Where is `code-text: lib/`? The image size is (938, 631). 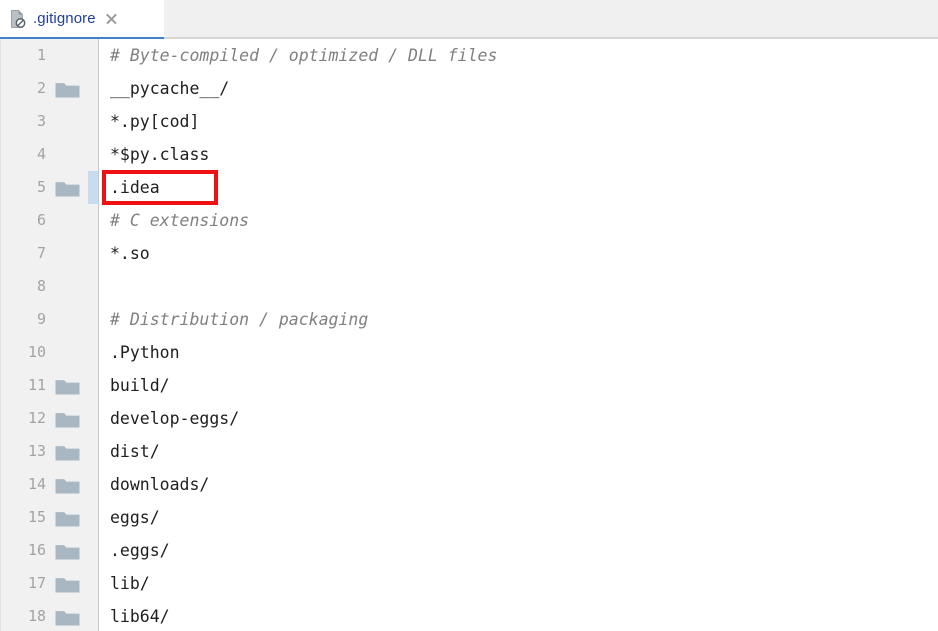
code-text: lib/ is located at coordinates (130, 583).